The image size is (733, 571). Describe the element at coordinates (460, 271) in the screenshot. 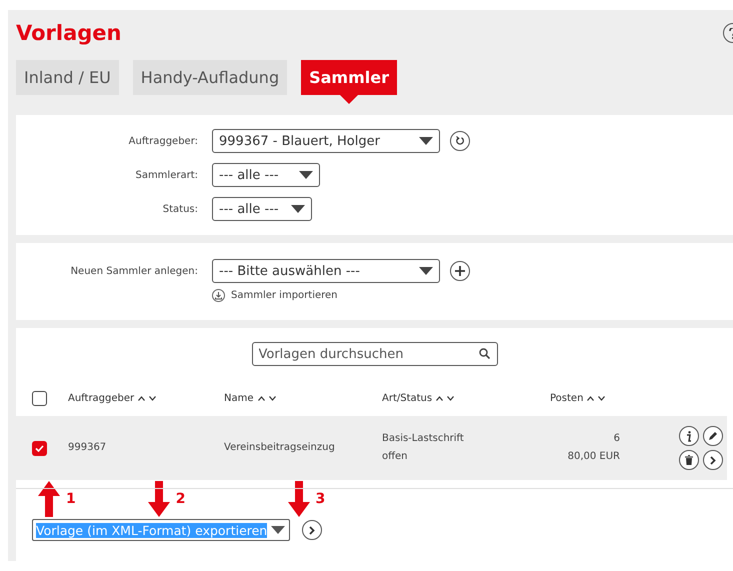

I see `add-icon` at that location.